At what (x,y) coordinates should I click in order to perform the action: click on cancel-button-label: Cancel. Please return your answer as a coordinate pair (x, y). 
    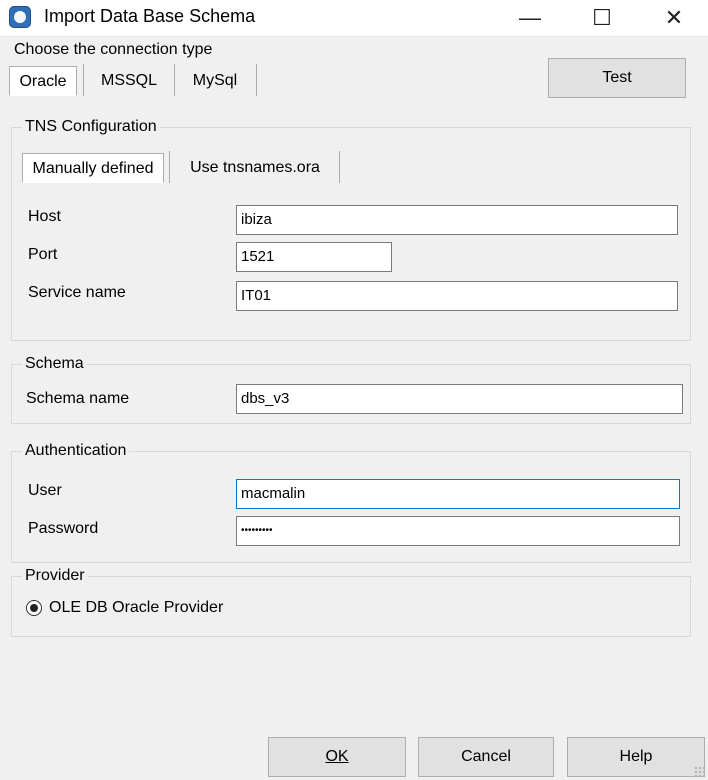
    Looking at the image, I should click on (486, 756).